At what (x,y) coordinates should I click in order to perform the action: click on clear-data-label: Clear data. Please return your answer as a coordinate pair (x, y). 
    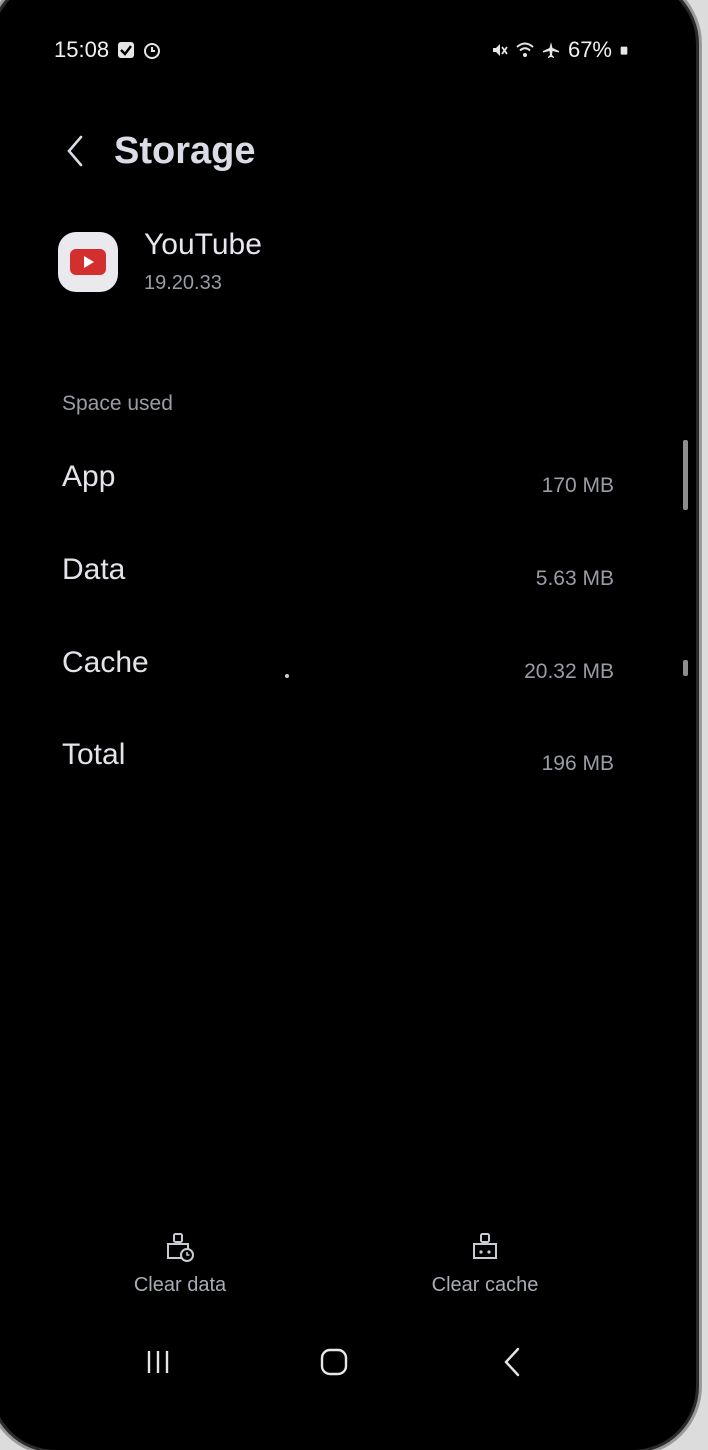
    Looking at the image, I should click on (180, 1285).